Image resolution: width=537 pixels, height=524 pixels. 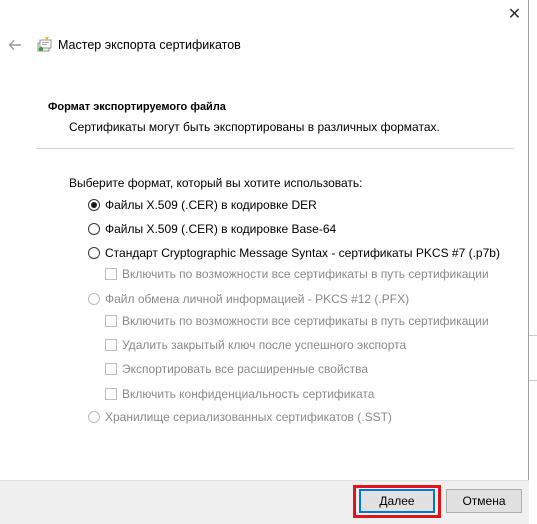 I want to click on close-button: ✕, so click(x=514, y=15).